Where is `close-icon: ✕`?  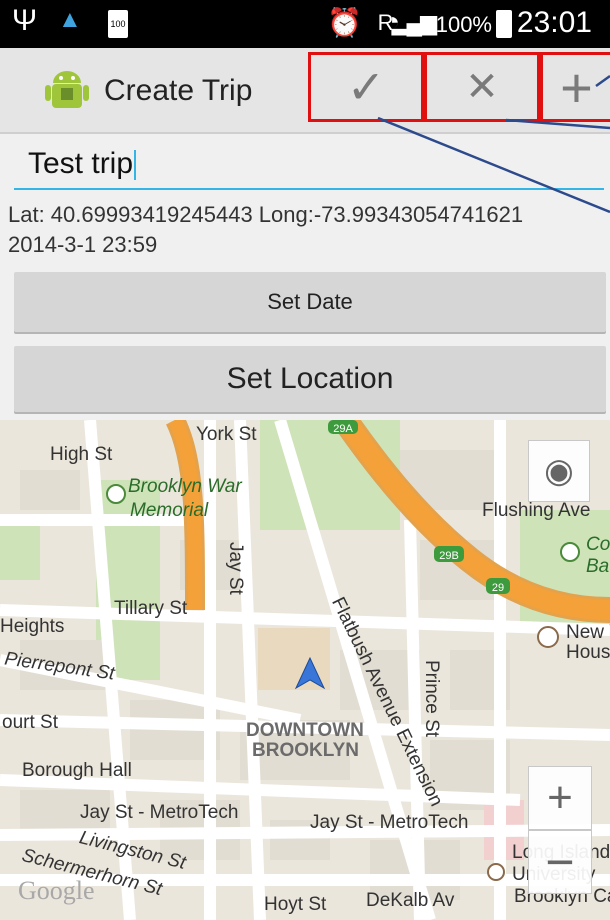
close-icon: ✕ is located at coordinates (482, 87).